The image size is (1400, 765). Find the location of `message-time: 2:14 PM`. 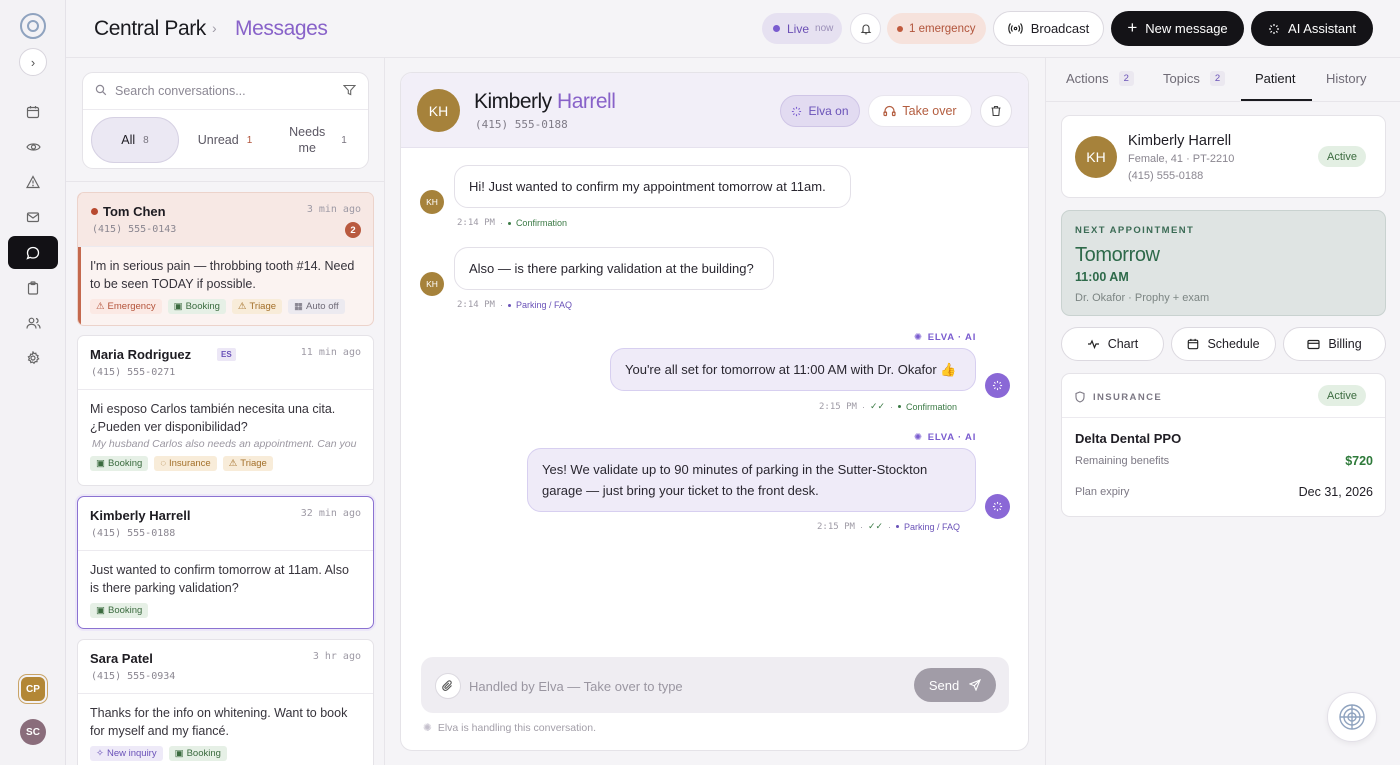

message-time: 2:14 PM is located at coordinates (476, 223).